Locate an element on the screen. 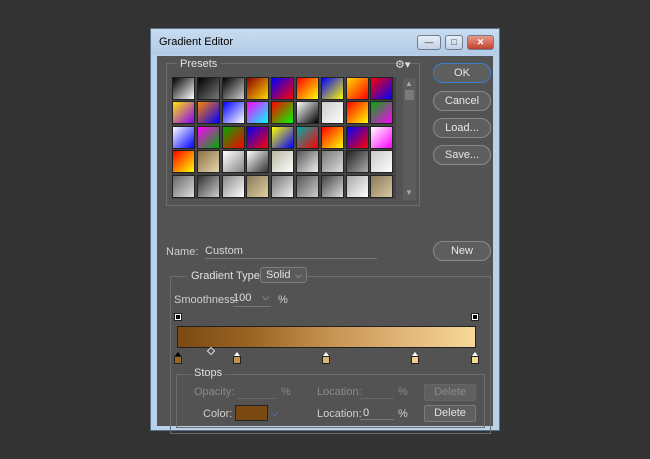  gradient-type-select: Solid ⌵ is located at coordinates (283, 275).